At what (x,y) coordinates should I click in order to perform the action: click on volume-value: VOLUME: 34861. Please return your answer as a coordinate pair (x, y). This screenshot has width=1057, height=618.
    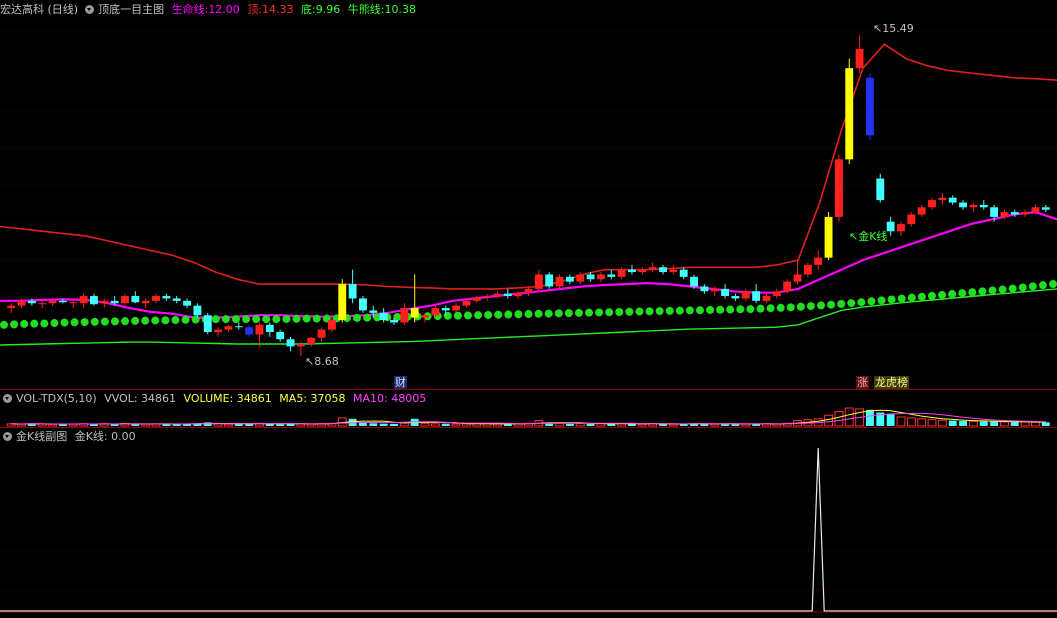
    Looking at the image, I should click on (227, 398).